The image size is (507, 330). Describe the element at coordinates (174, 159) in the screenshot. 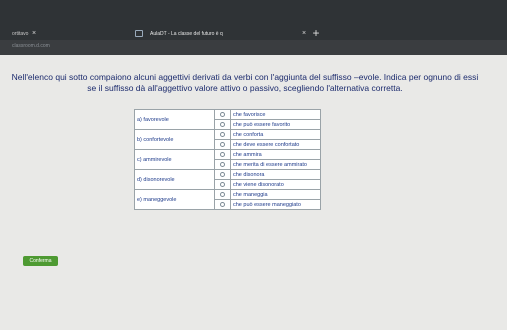

I see `adjective-label: c) ammirevole` at that location.